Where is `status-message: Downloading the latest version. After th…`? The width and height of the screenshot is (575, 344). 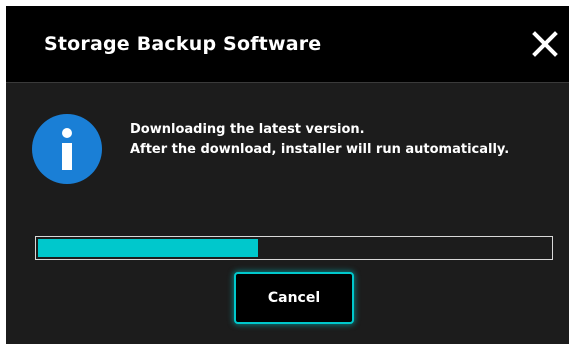 status-message: Downloading the latest version. After th… is located at coordinates (345, 140).